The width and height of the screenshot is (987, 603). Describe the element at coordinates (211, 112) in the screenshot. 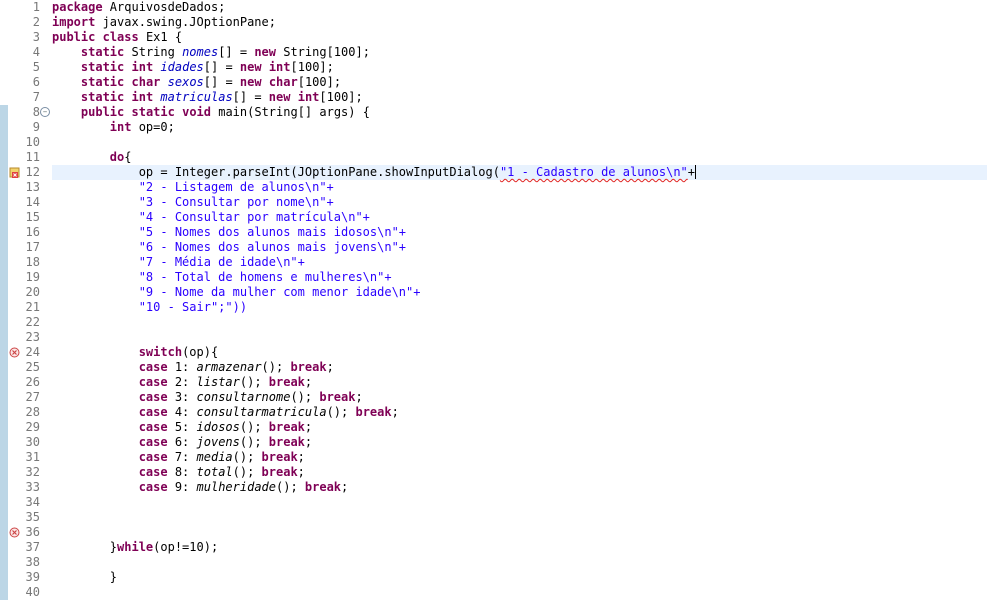

I see `code-text: public static void main(String[] args) {` at that location.